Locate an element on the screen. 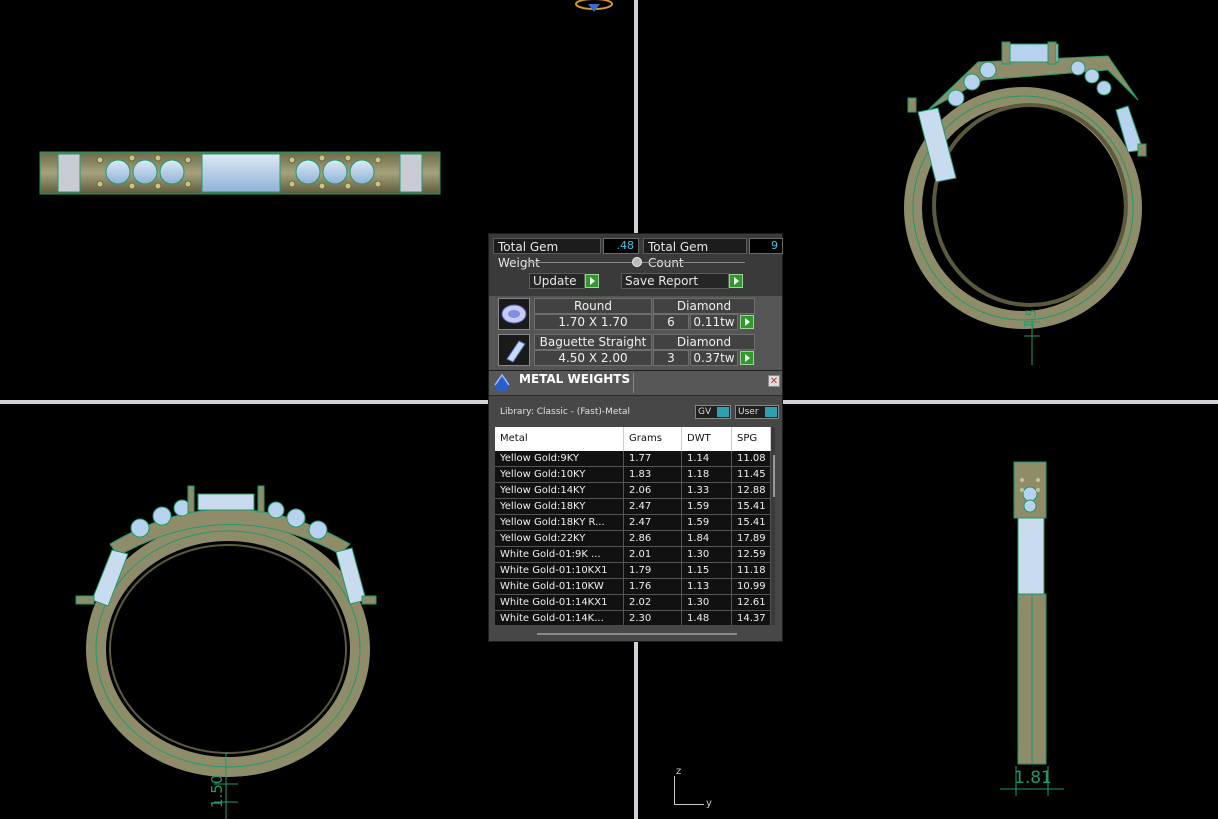 The height and width of the screenshot is (819, 1218). table-row: Yellow Gold:18KY R... 2.47 1.59 15.41 is located at coordinates (633, 523).